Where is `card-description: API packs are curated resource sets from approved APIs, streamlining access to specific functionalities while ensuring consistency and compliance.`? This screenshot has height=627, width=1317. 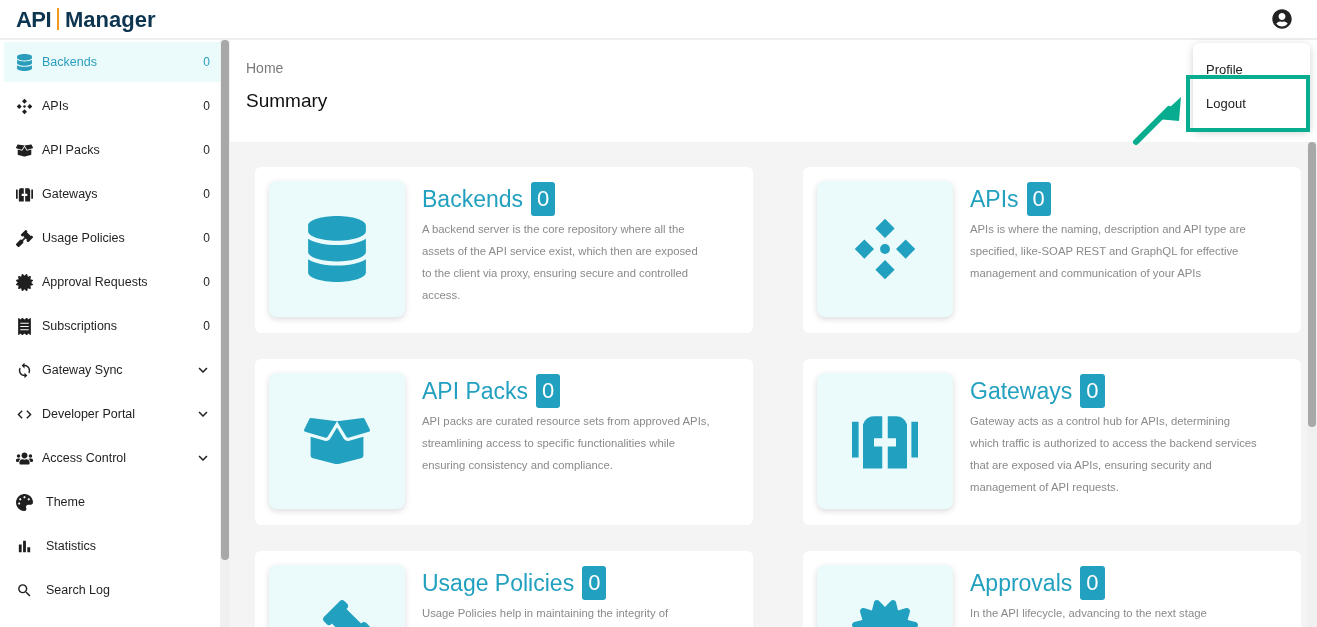
card-description: API packs are curated resource sets from approved APIs, streamlining access to specific functionalities while ensuring consistency and compliance. is located at coordinates (566, 443).